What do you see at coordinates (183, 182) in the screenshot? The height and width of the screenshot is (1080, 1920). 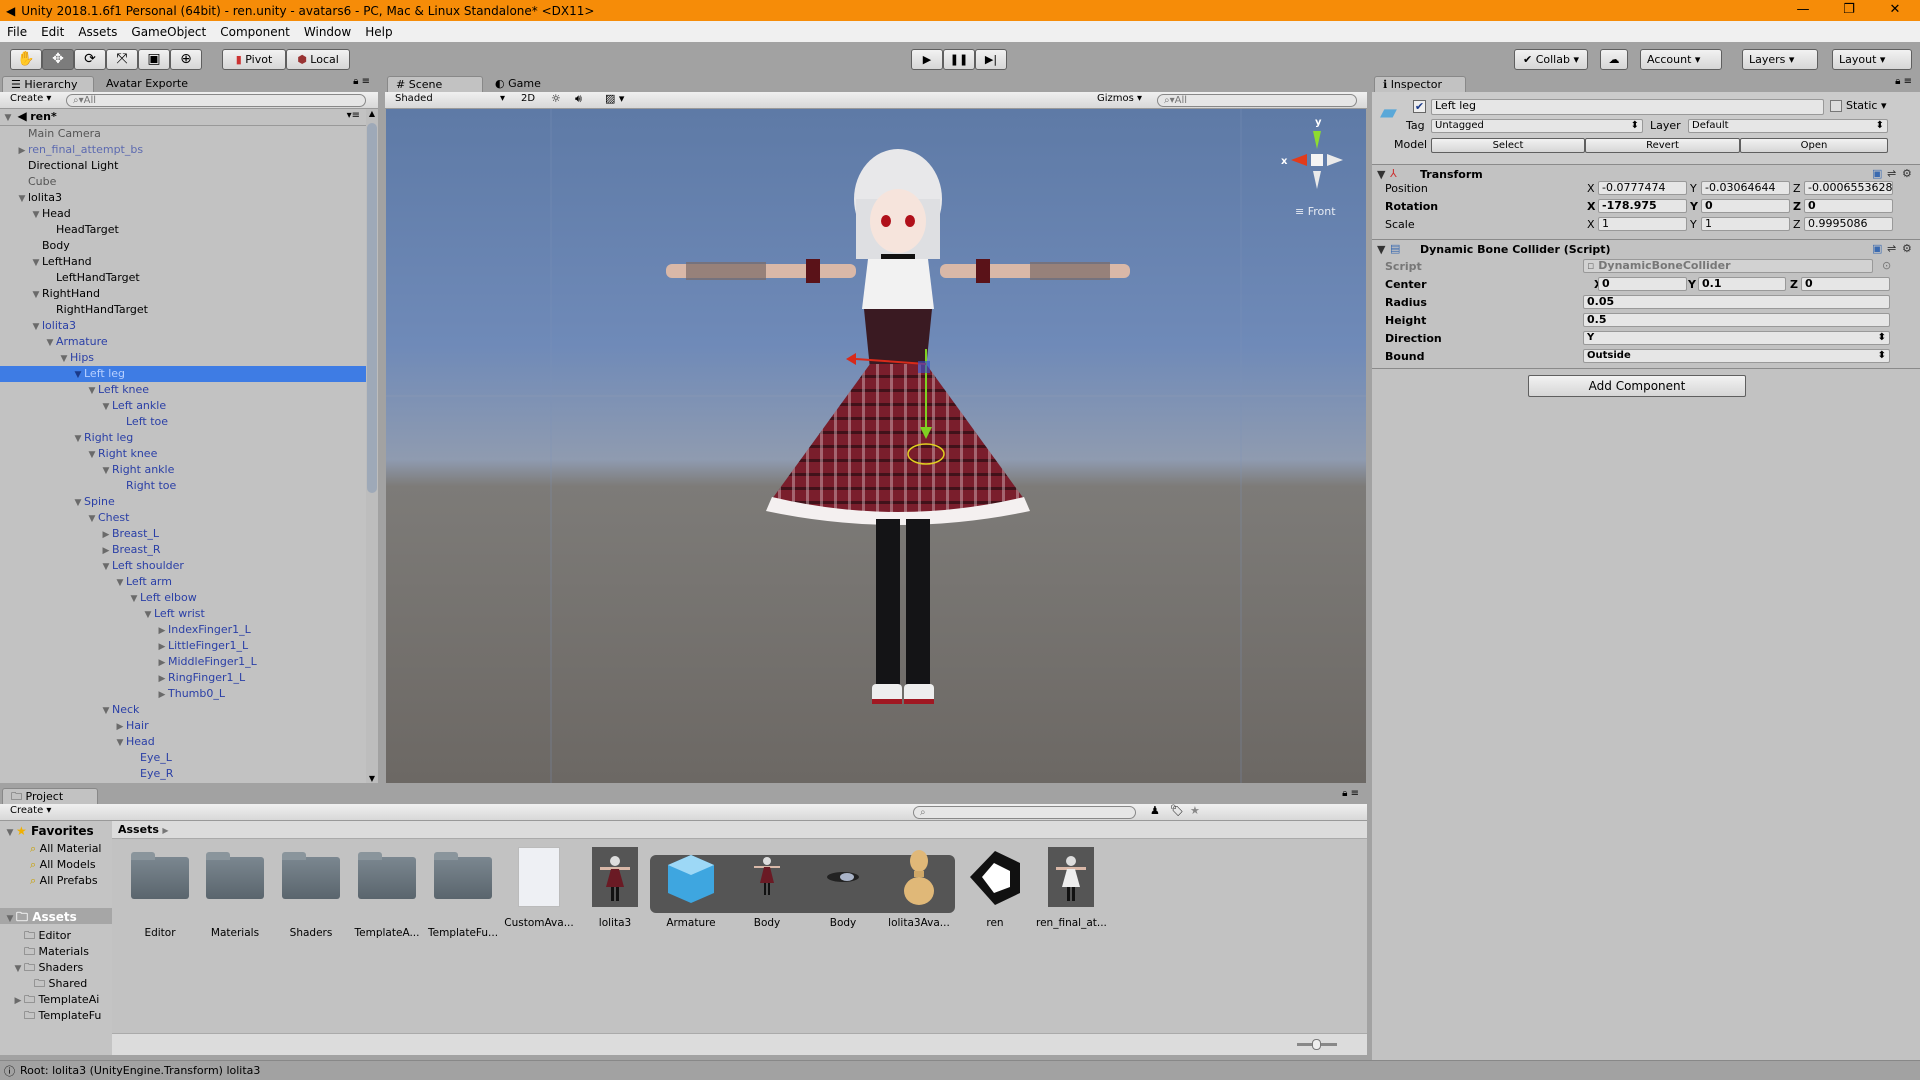 I see `hierarchy-row: Cube` at bounding box center [183, 182].